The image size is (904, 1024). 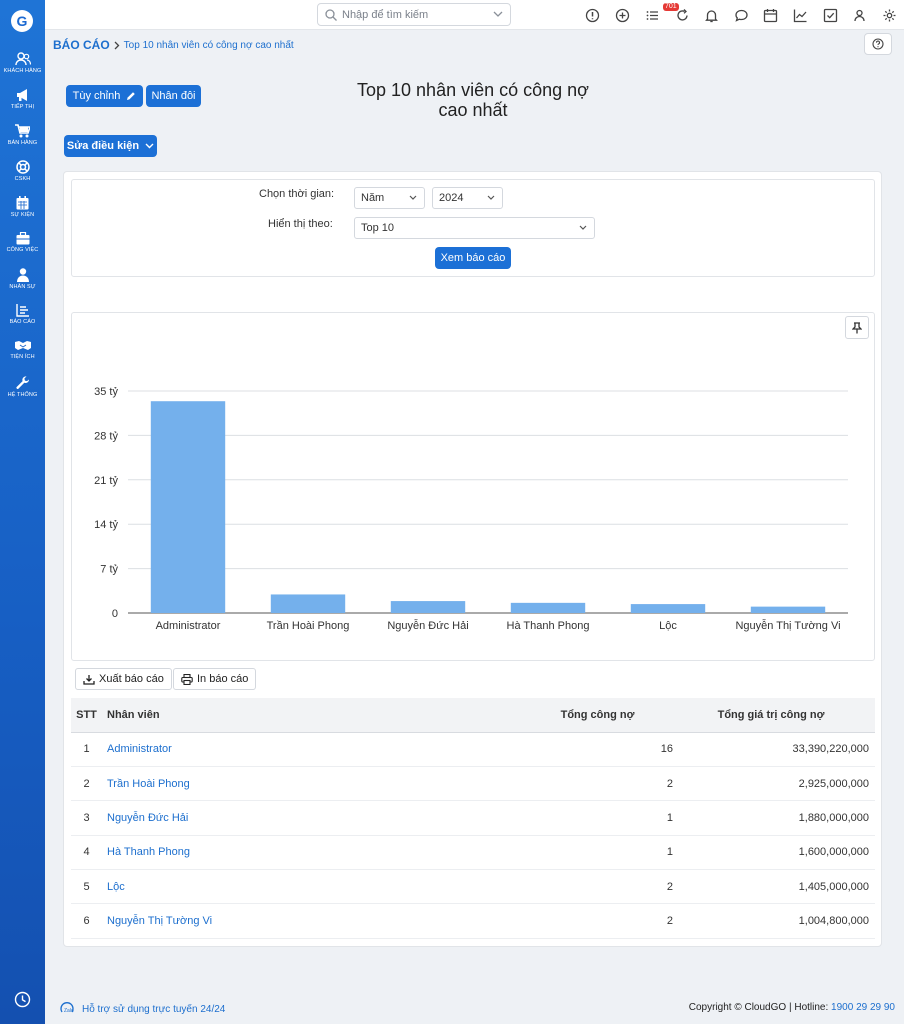 What do you see at coordinates (774, 853) in the screenshot?
I see `debt-value: 1,600,000,000` at bounding box center [774, 853].